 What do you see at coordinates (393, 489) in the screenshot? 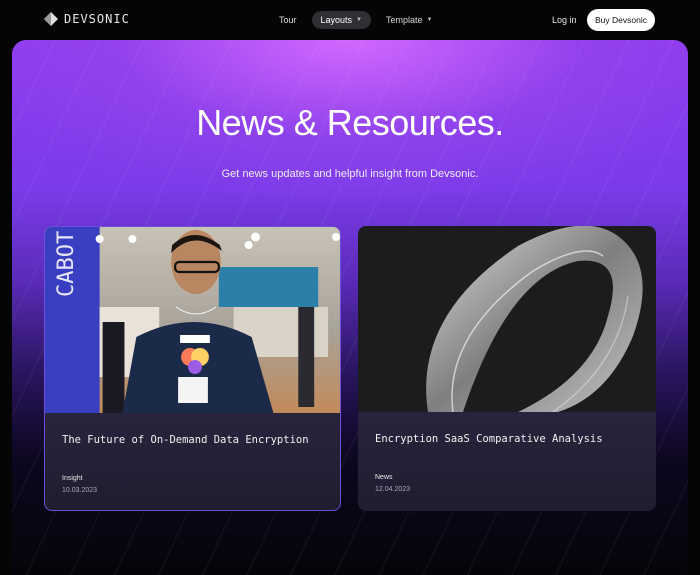
I see `article-date: 12.04.2023` at bounding box center [393, 489].